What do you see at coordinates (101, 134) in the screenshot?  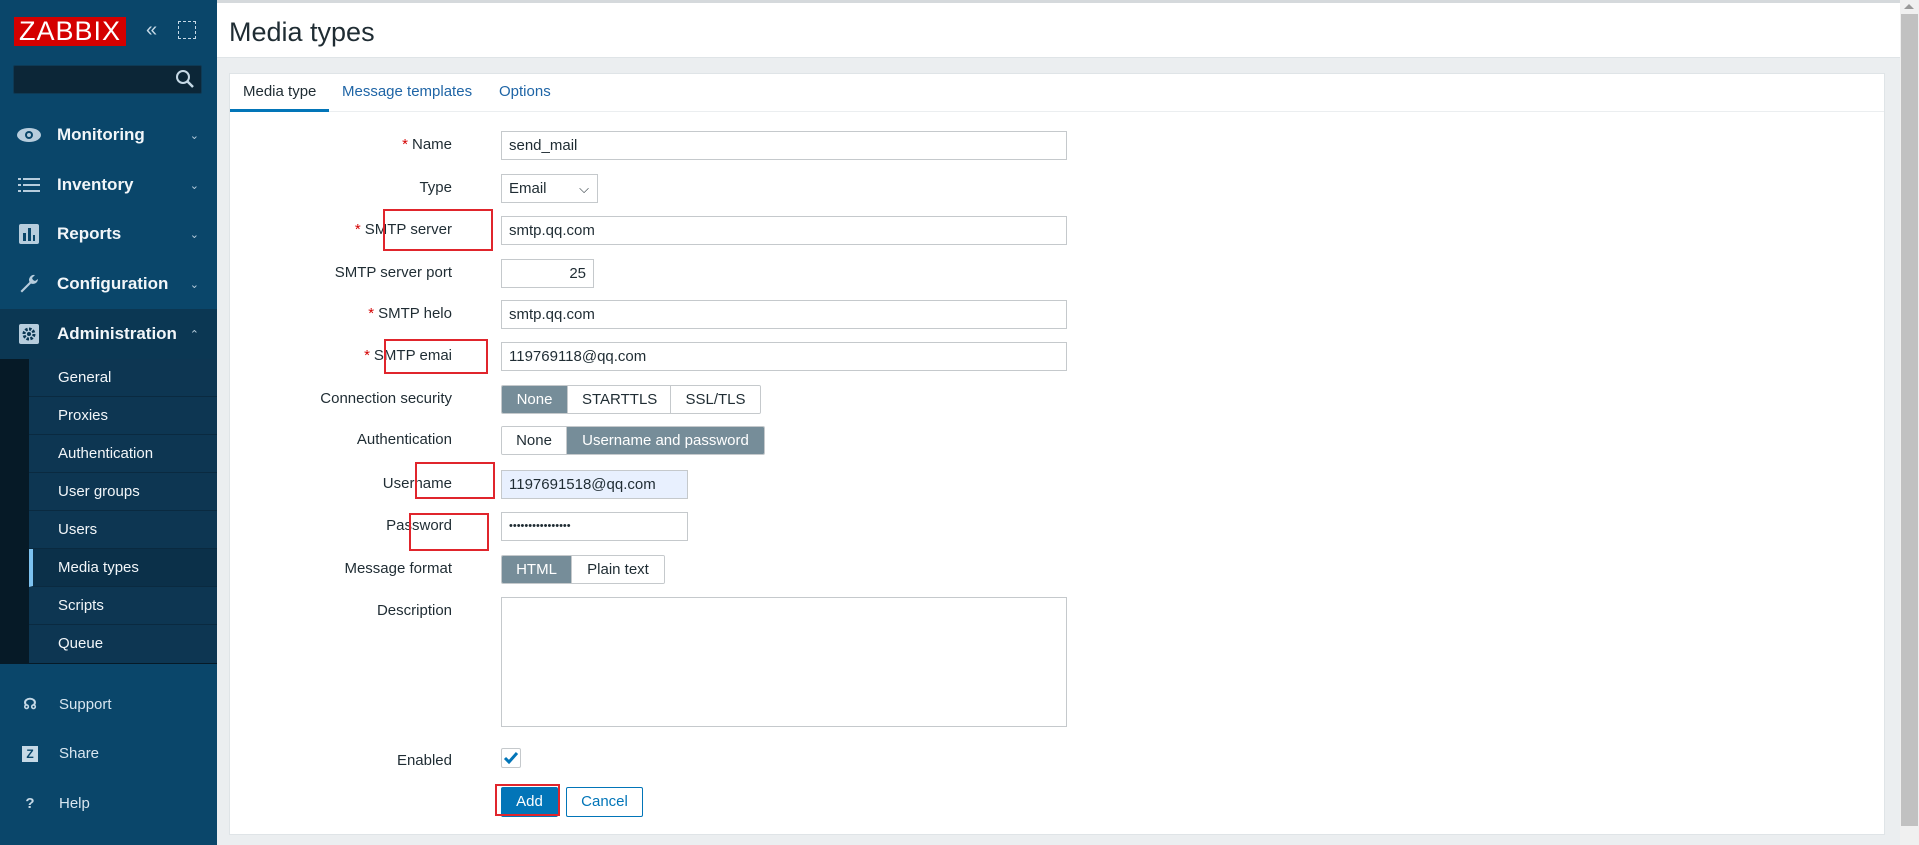 I see `menu-label: Monitoring` at bounding box center [101, 134].